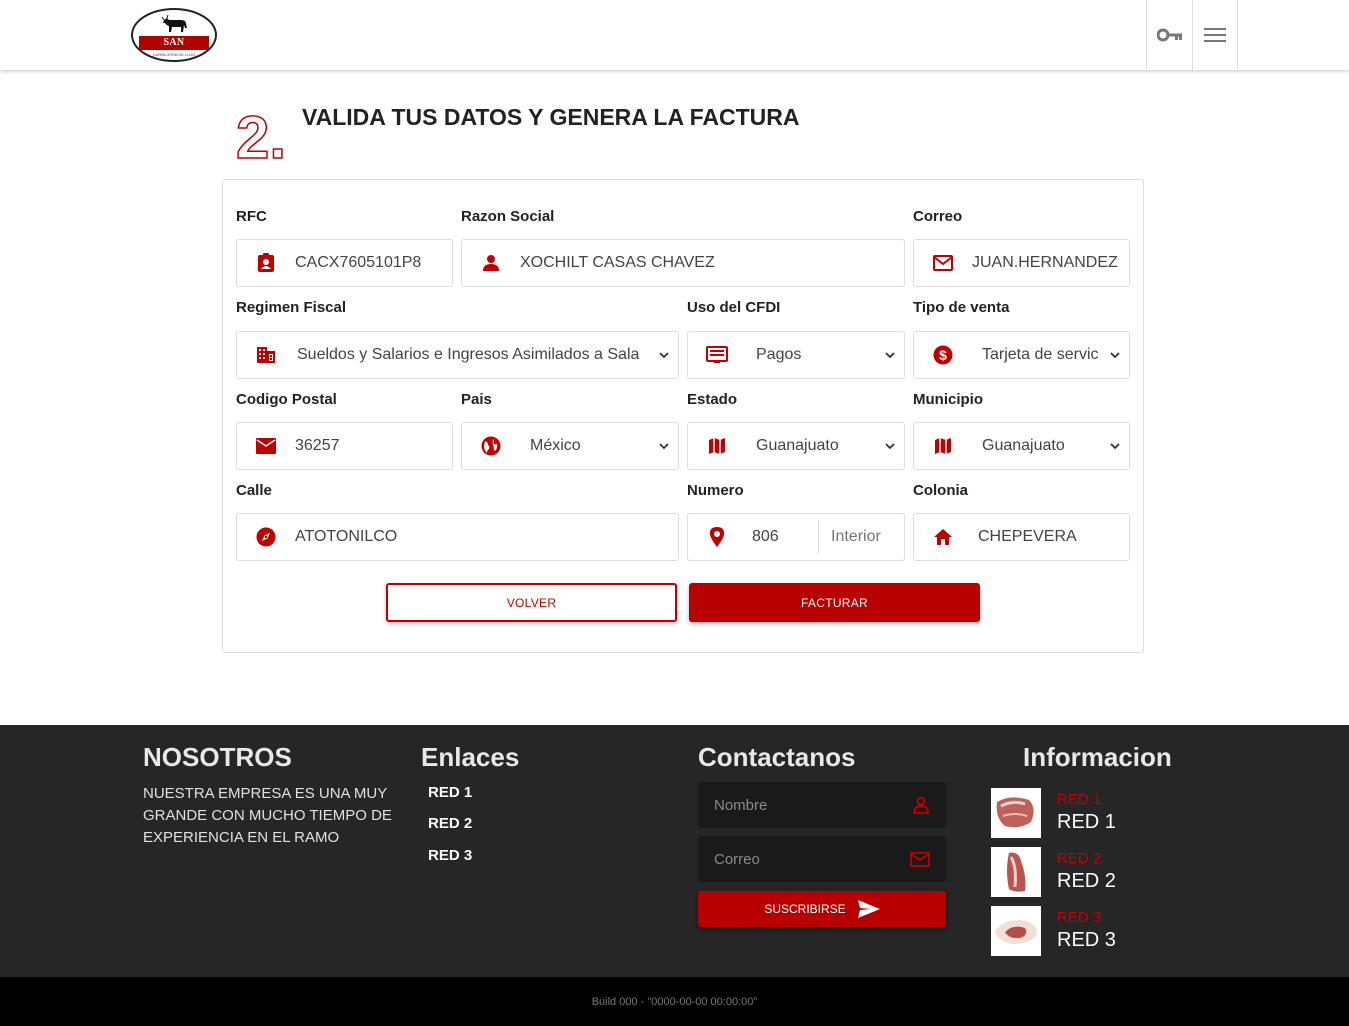  I want to click on page-title: VALIDA TUS DATOS Y GENERA LA FACTURA, so click(551, 117).